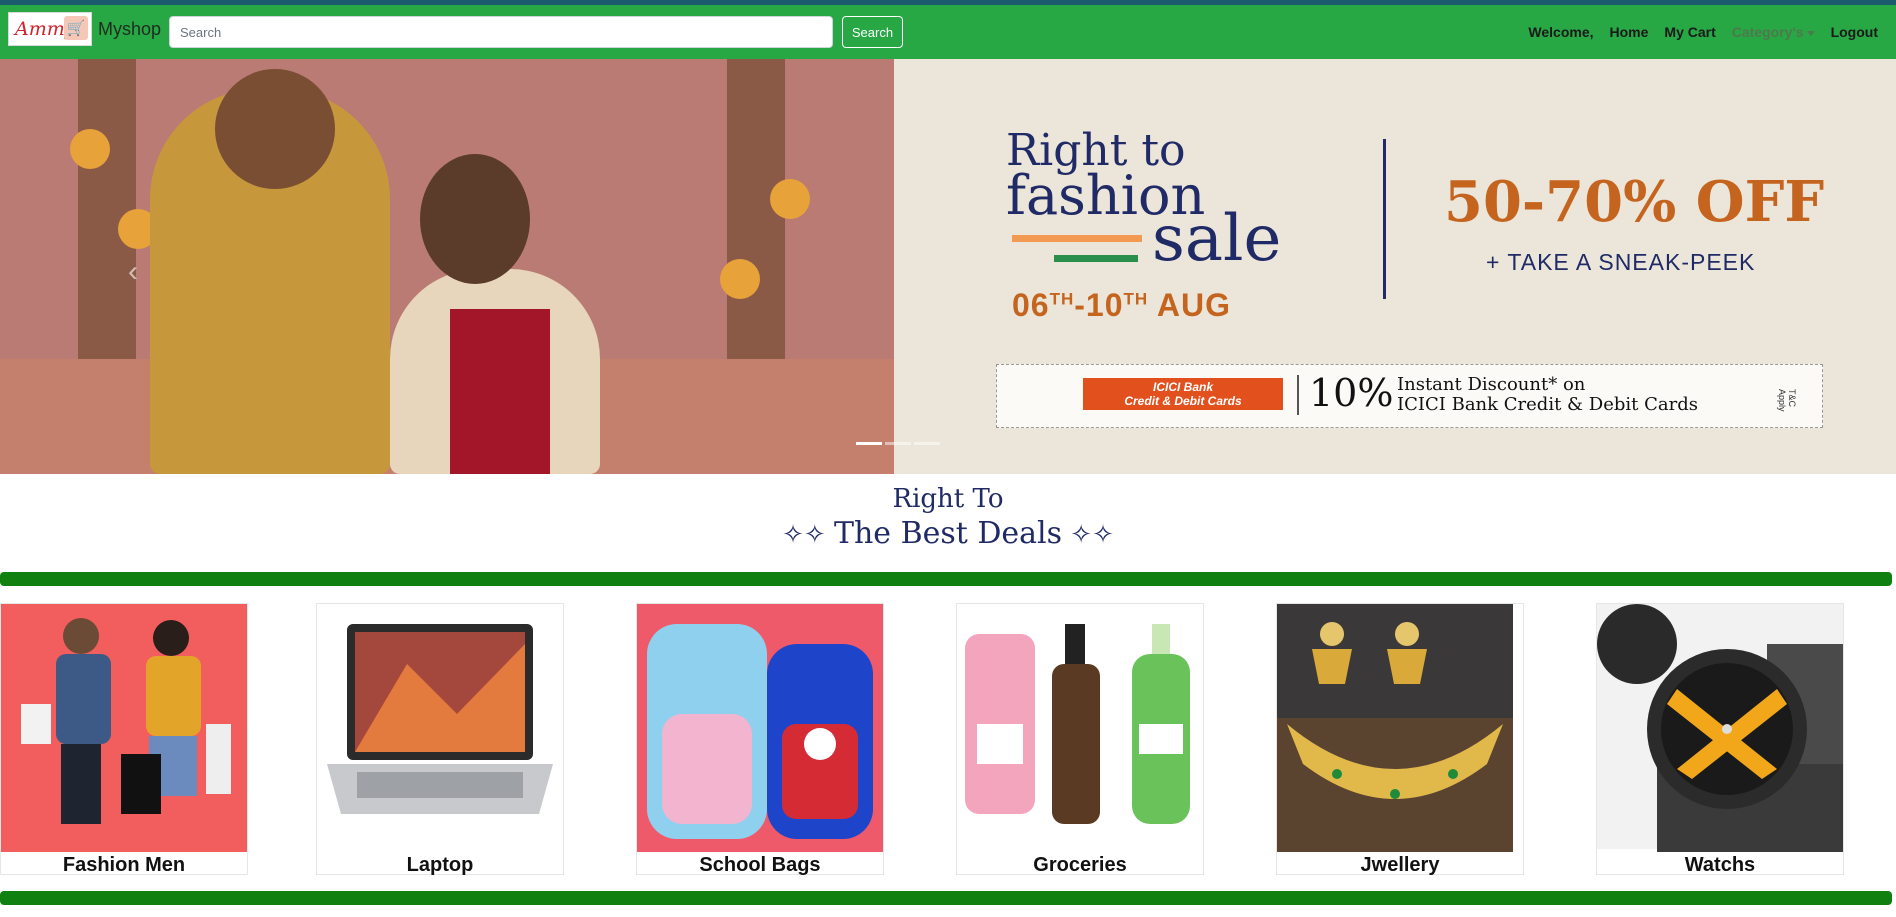  I want to click on category-label: Laptop, so click(440, 865).